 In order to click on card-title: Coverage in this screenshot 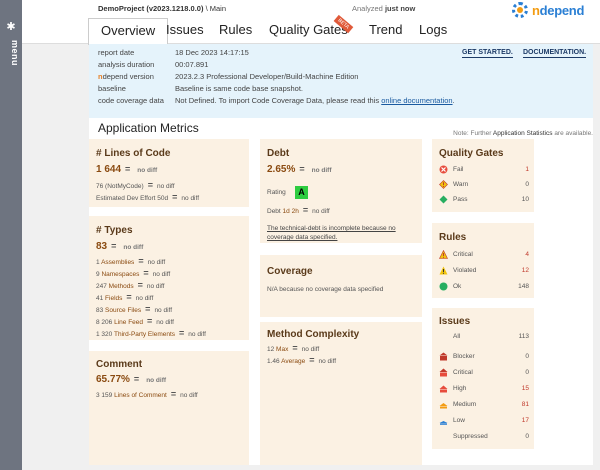, I will do `click(290, 271)`.